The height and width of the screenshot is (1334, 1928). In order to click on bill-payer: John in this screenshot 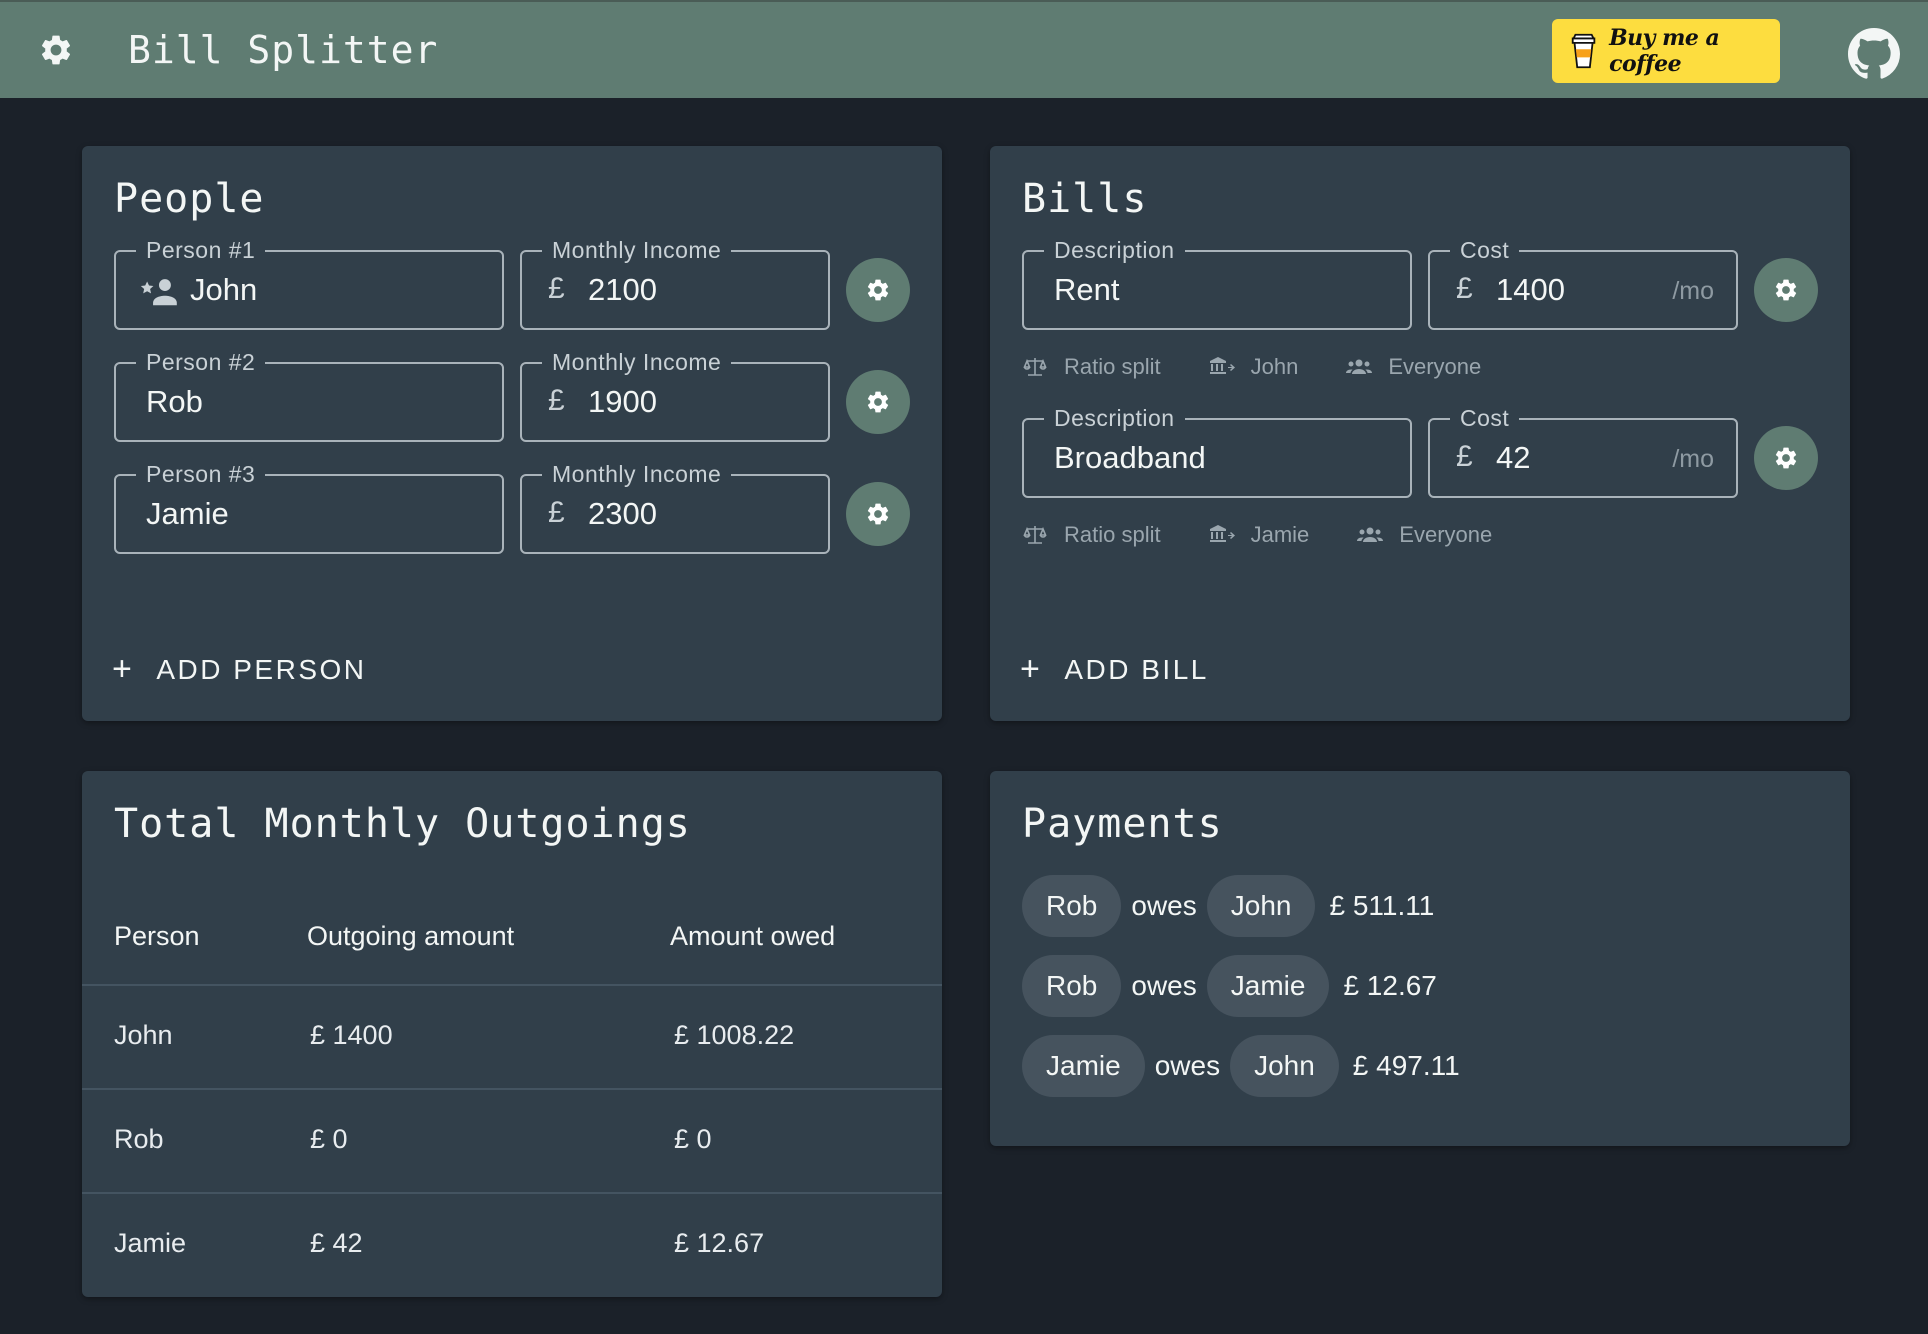, I will do `click(1254, 367)`.